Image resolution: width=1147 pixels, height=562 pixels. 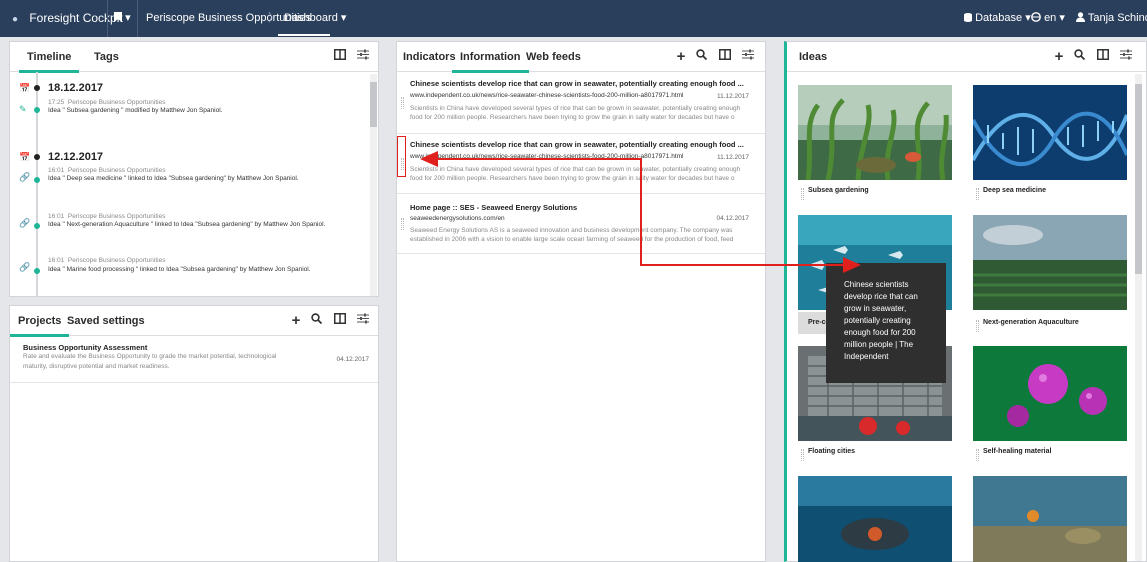 I want to click on annotation-highlight-box, so click(x=401, y=156).